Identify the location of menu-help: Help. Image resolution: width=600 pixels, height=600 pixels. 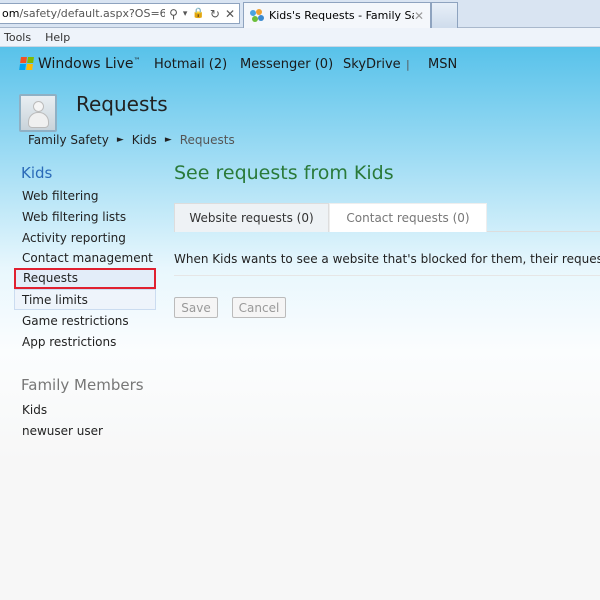
(57, 37).